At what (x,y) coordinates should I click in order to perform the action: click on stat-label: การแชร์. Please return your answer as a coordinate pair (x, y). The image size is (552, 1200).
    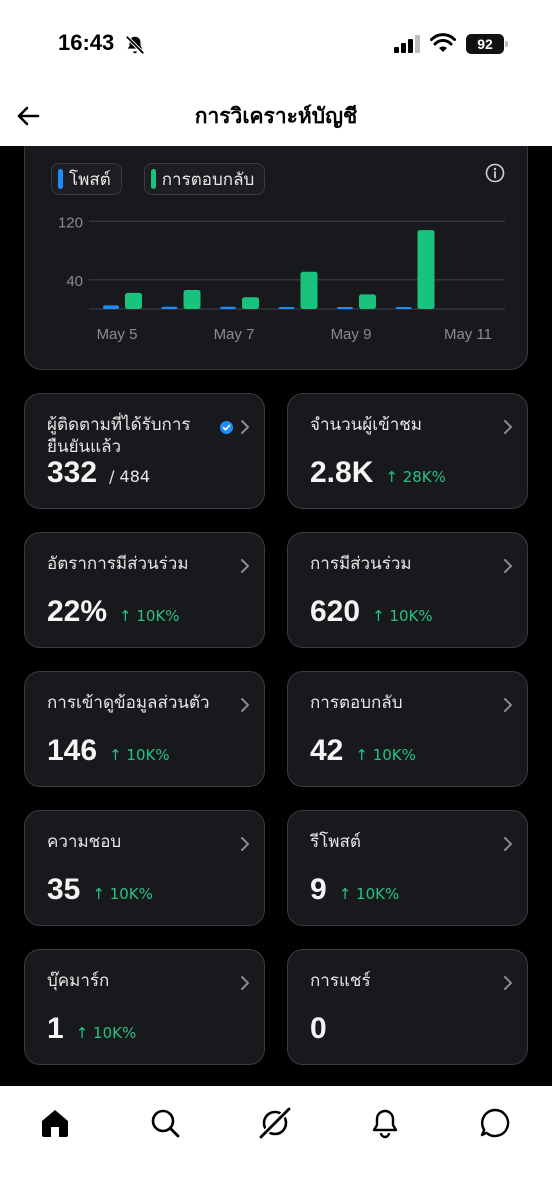
    Looking at the image, I should click on (340, 981).